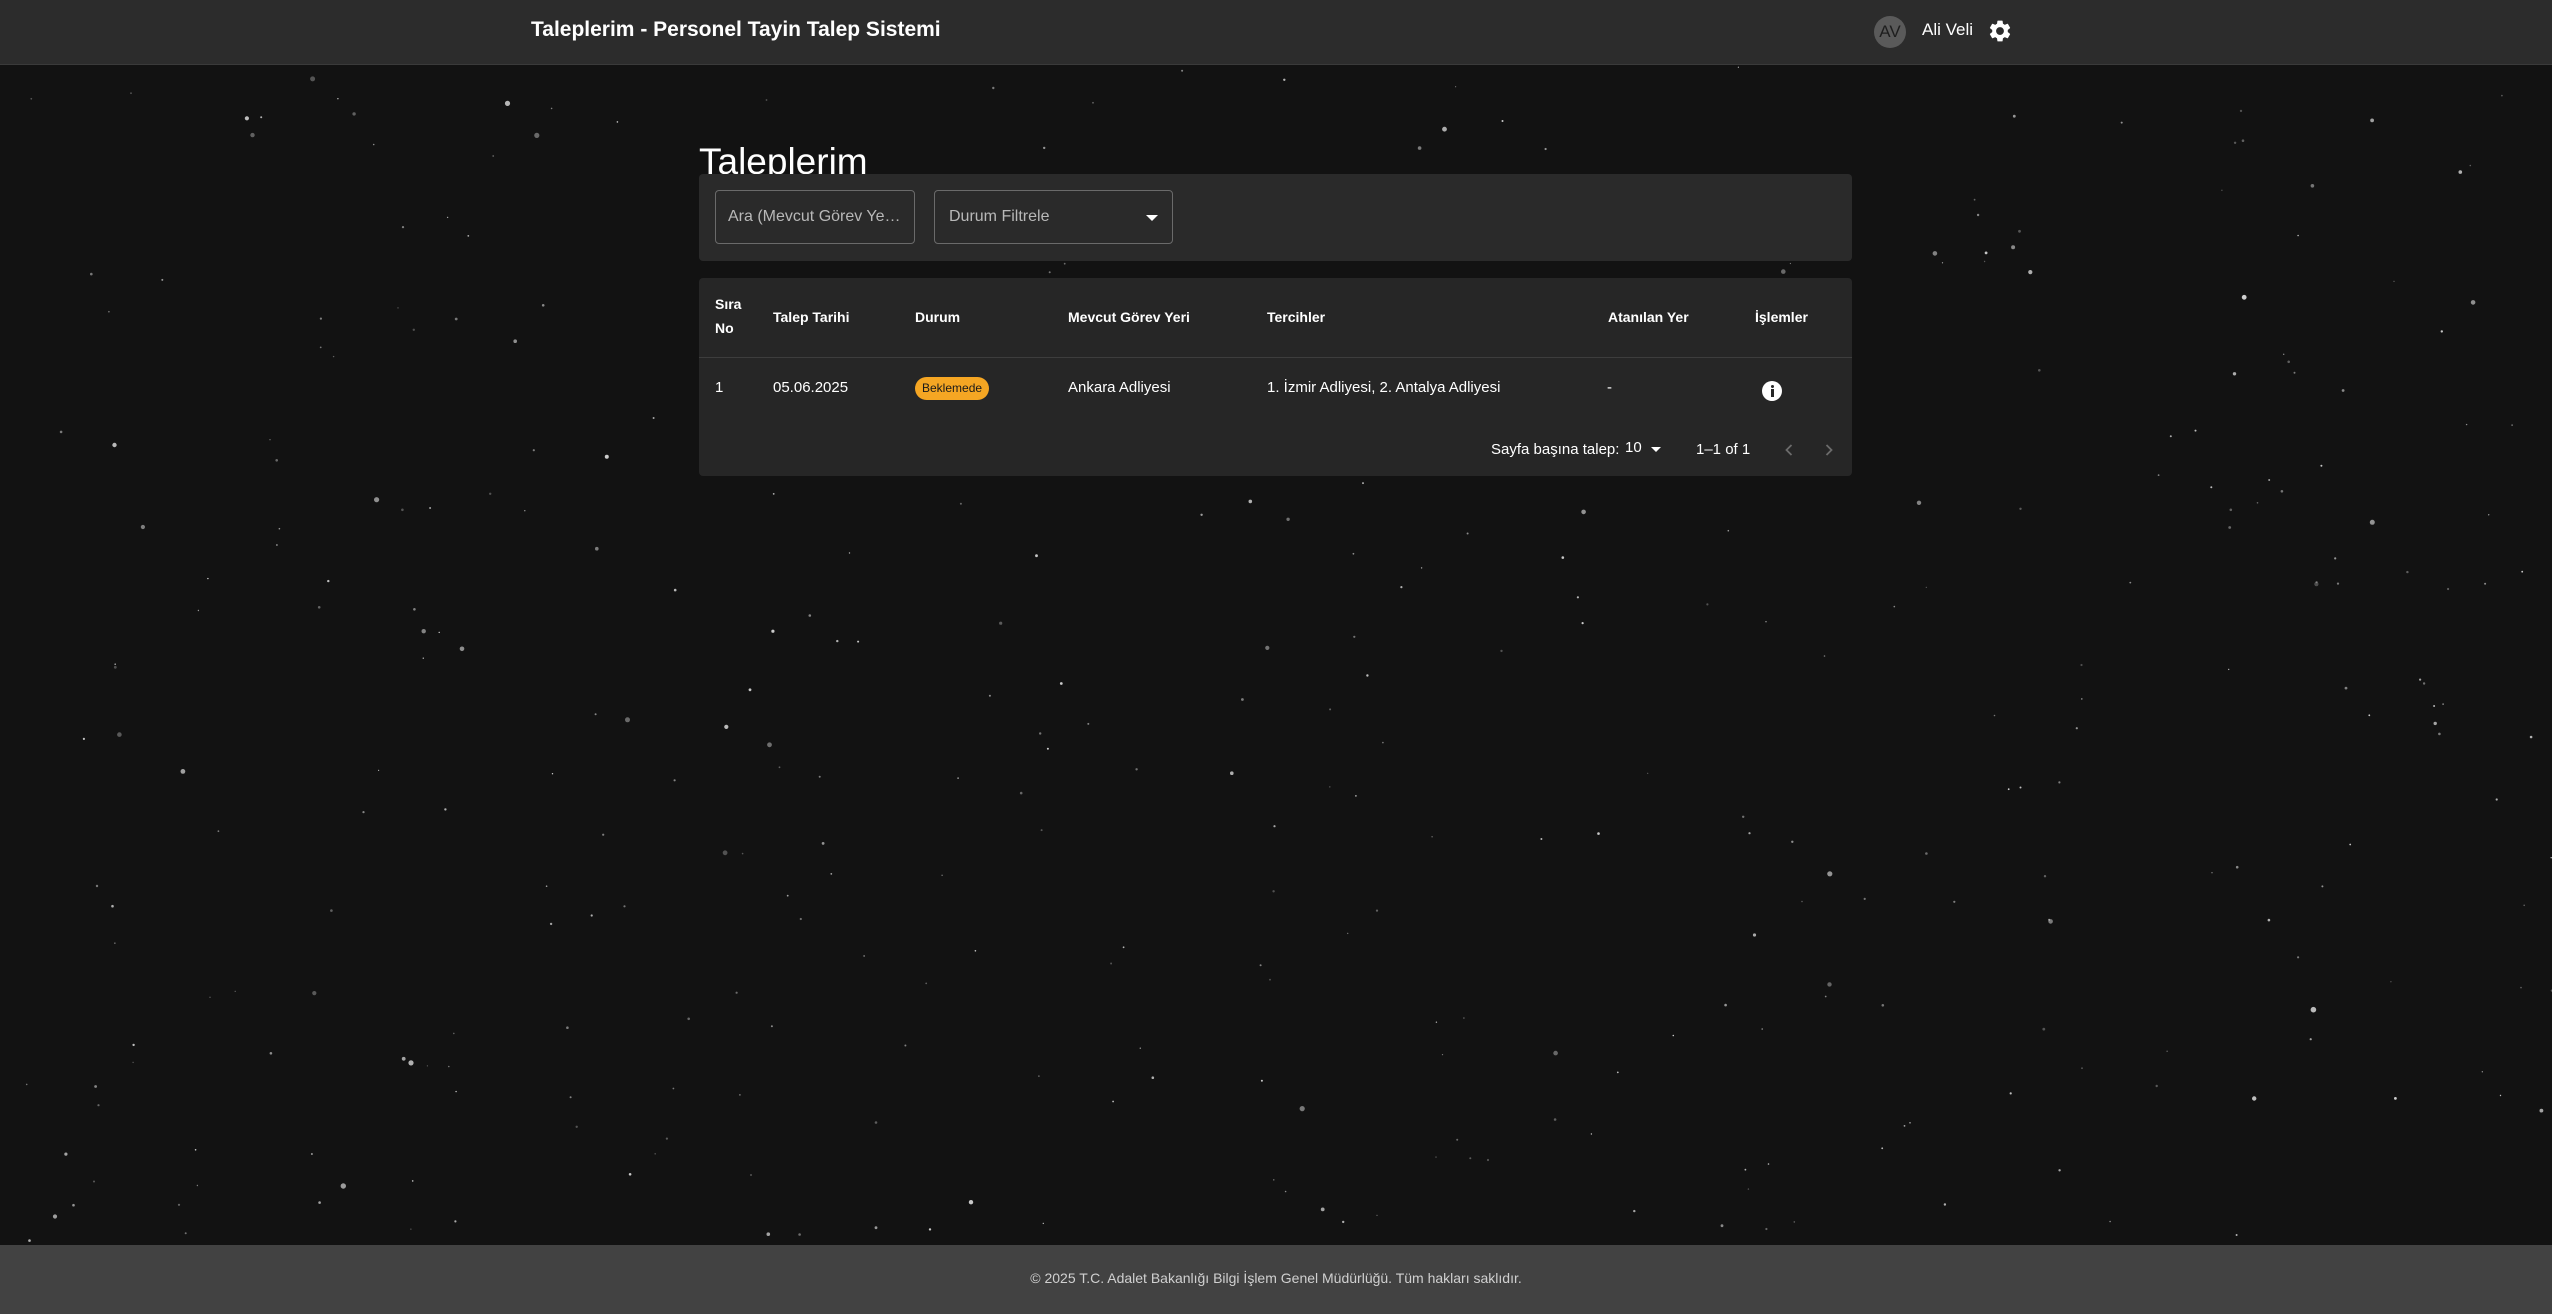 This screenshot has height=1314, width=2552. I want to click on previous-page-icon, so click(1789, 450).